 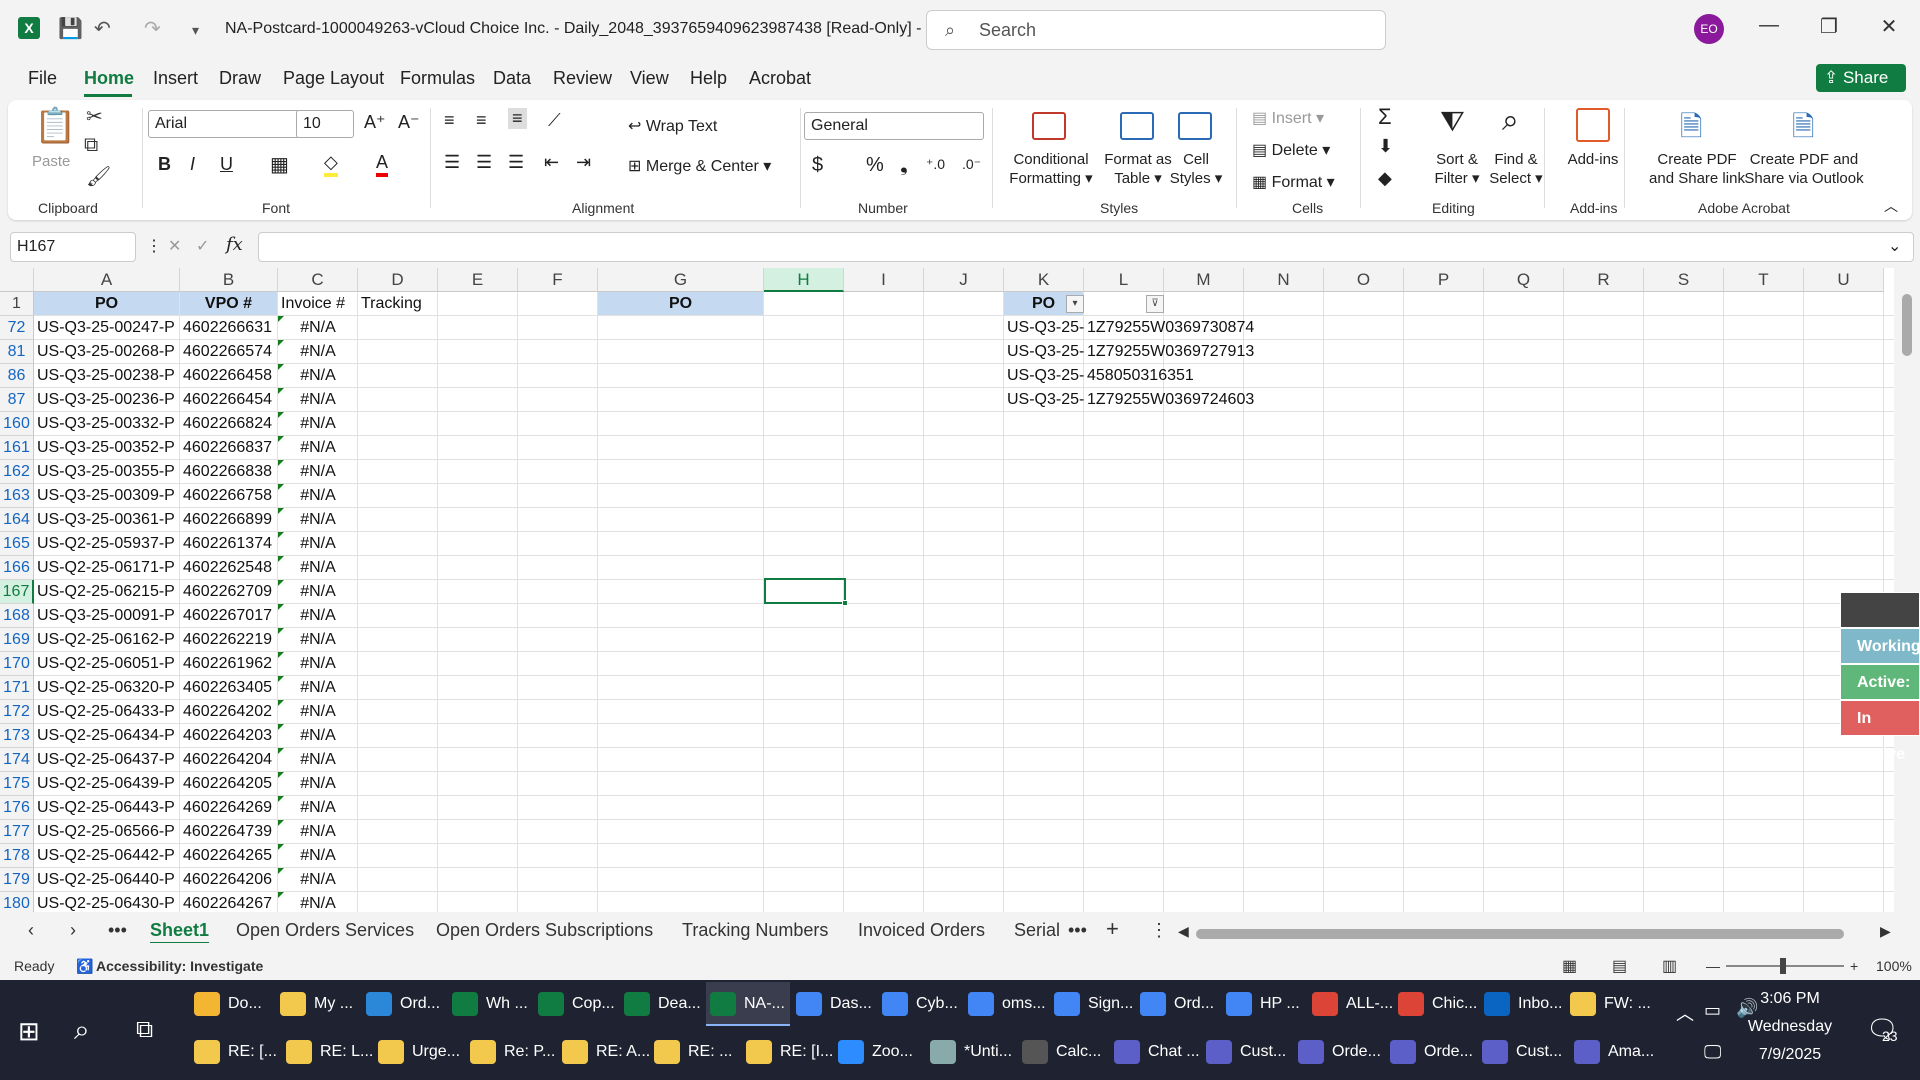 What do you see at coordinates (1861, 78) in the screenshot?
I see `share-button: ⇪ Share` at bounding box center [1861, 78].